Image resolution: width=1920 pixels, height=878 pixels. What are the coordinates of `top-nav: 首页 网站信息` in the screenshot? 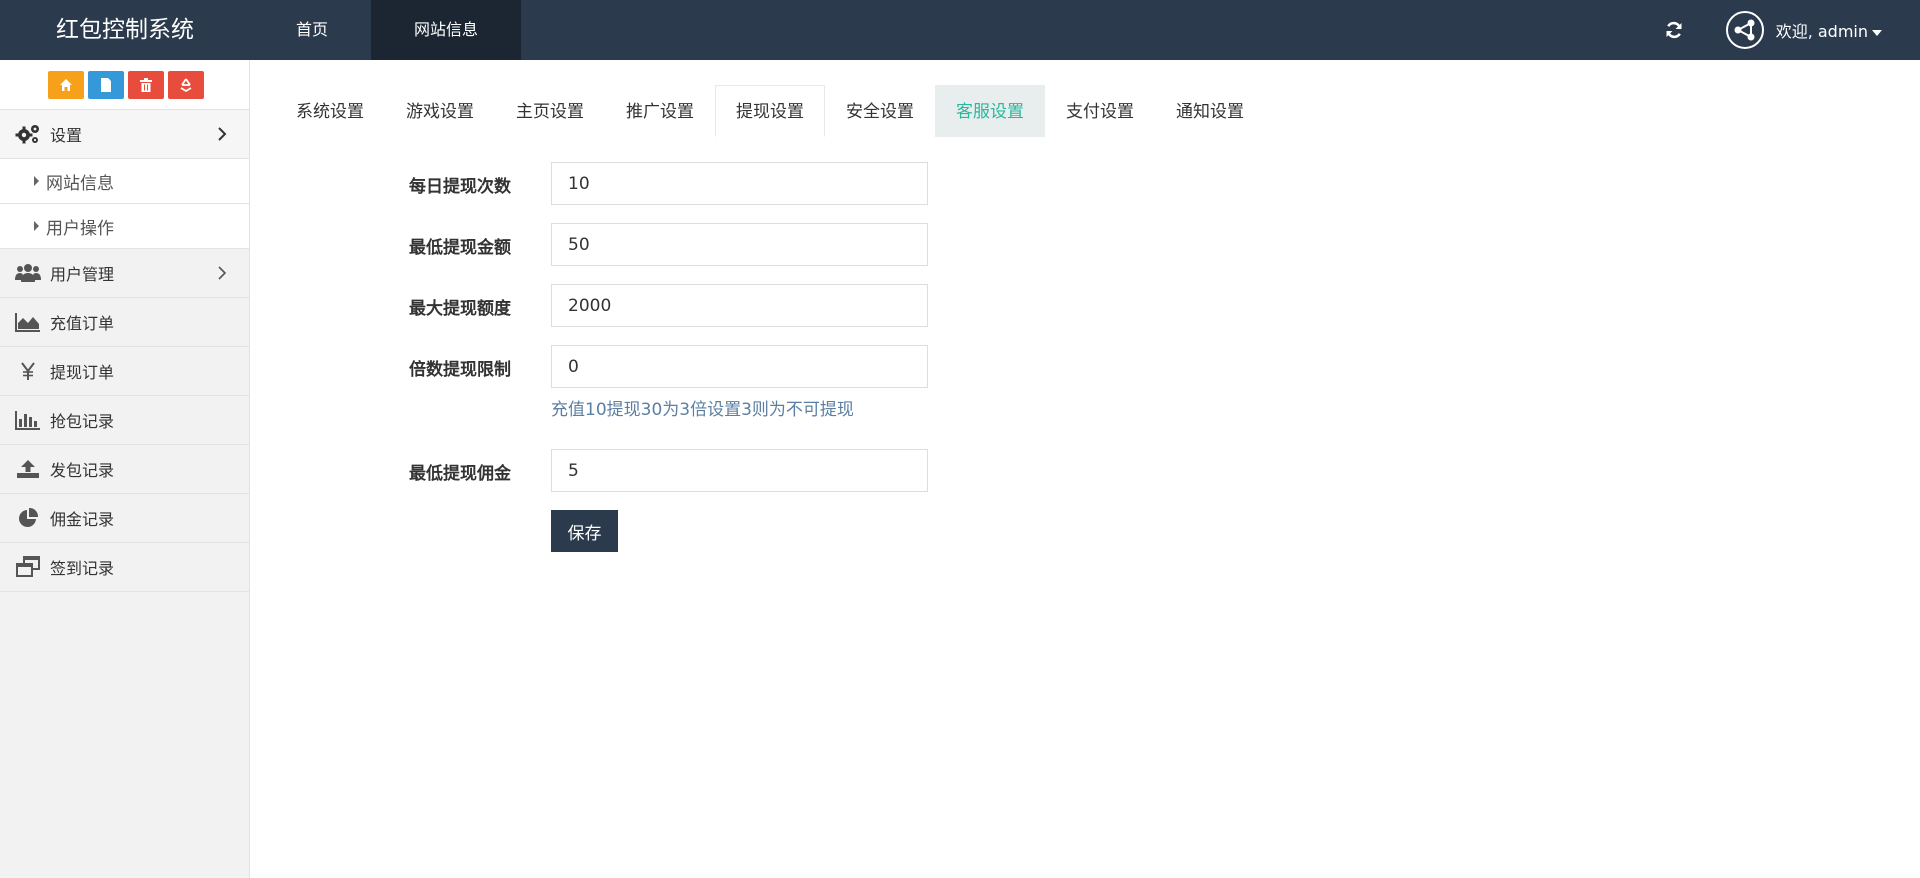 It's located at (387, 30).